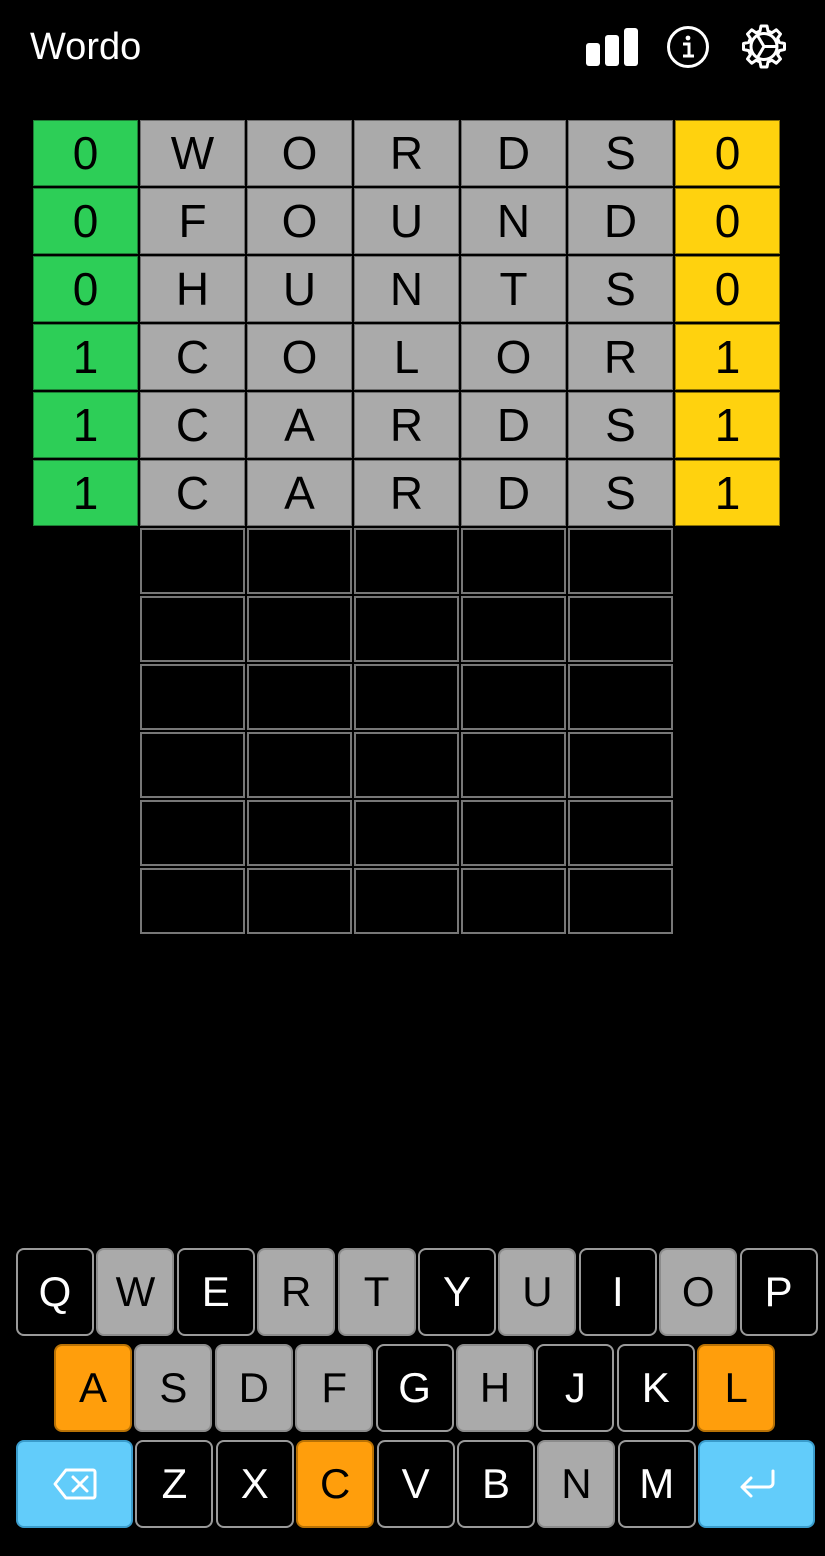 This screenshot has width=825, height=1556. I want to click on key-z: Z, so click(174, 1484).